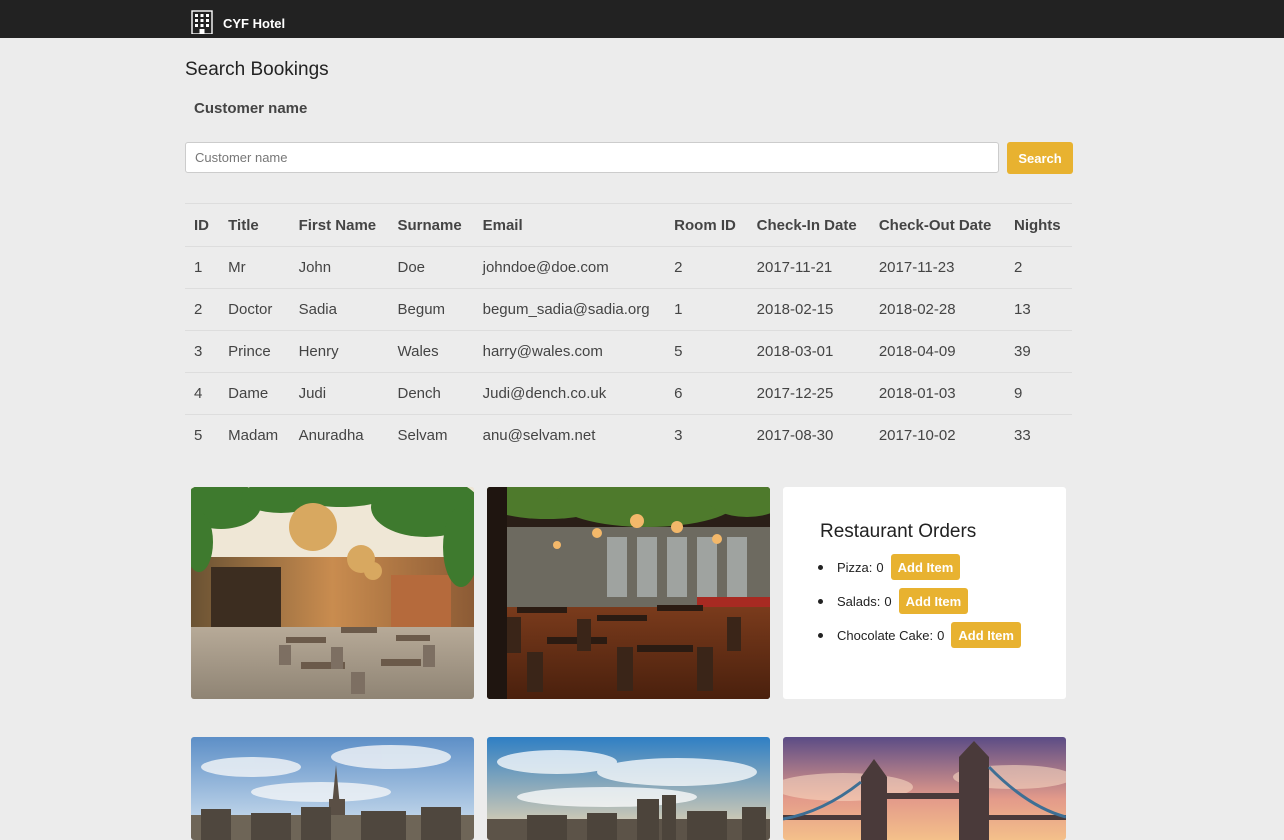  Describe the element at coordinates (937, 225) in the screenshot. I see `column-header: Check-Out Date` at that location.